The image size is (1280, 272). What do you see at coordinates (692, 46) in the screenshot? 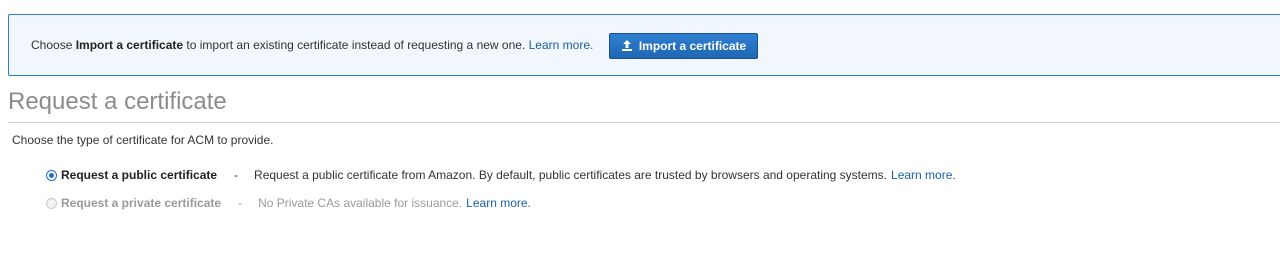
I see `import-button-label: Import a certificate` at bounding box center [692, 46].